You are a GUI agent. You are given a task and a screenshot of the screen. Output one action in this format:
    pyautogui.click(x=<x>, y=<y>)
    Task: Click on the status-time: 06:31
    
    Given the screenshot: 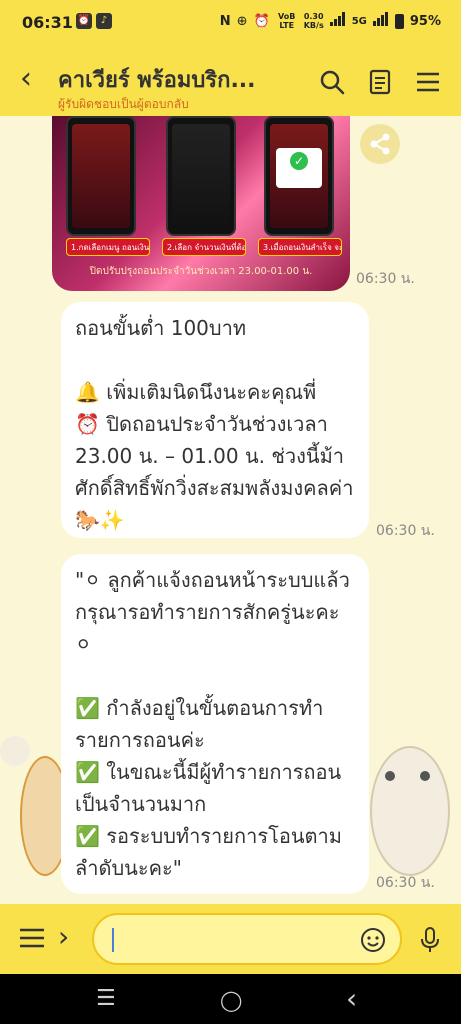 What is the action you would take?
    pyautogui.click(x=47, y=22)
    